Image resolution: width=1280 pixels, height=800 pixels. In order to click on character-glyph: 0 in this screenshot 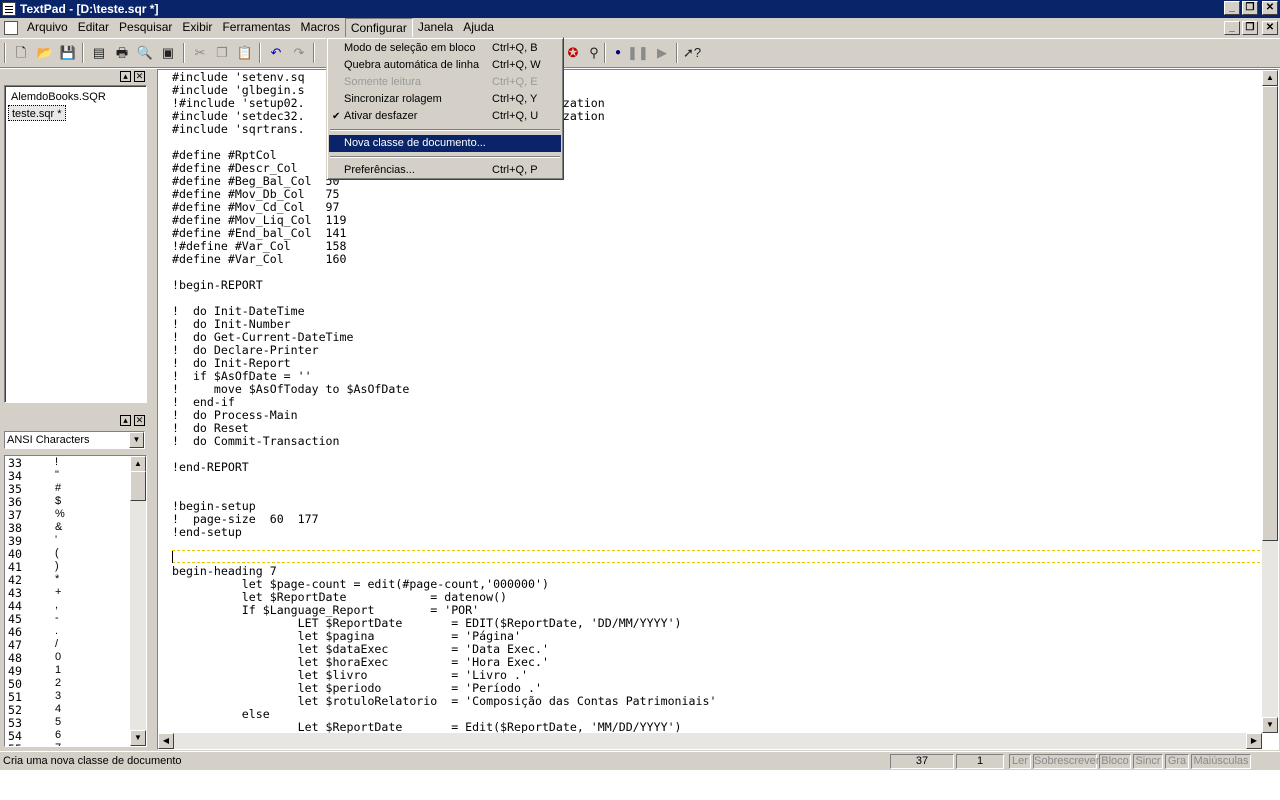, I will do `click(58, 657)`.